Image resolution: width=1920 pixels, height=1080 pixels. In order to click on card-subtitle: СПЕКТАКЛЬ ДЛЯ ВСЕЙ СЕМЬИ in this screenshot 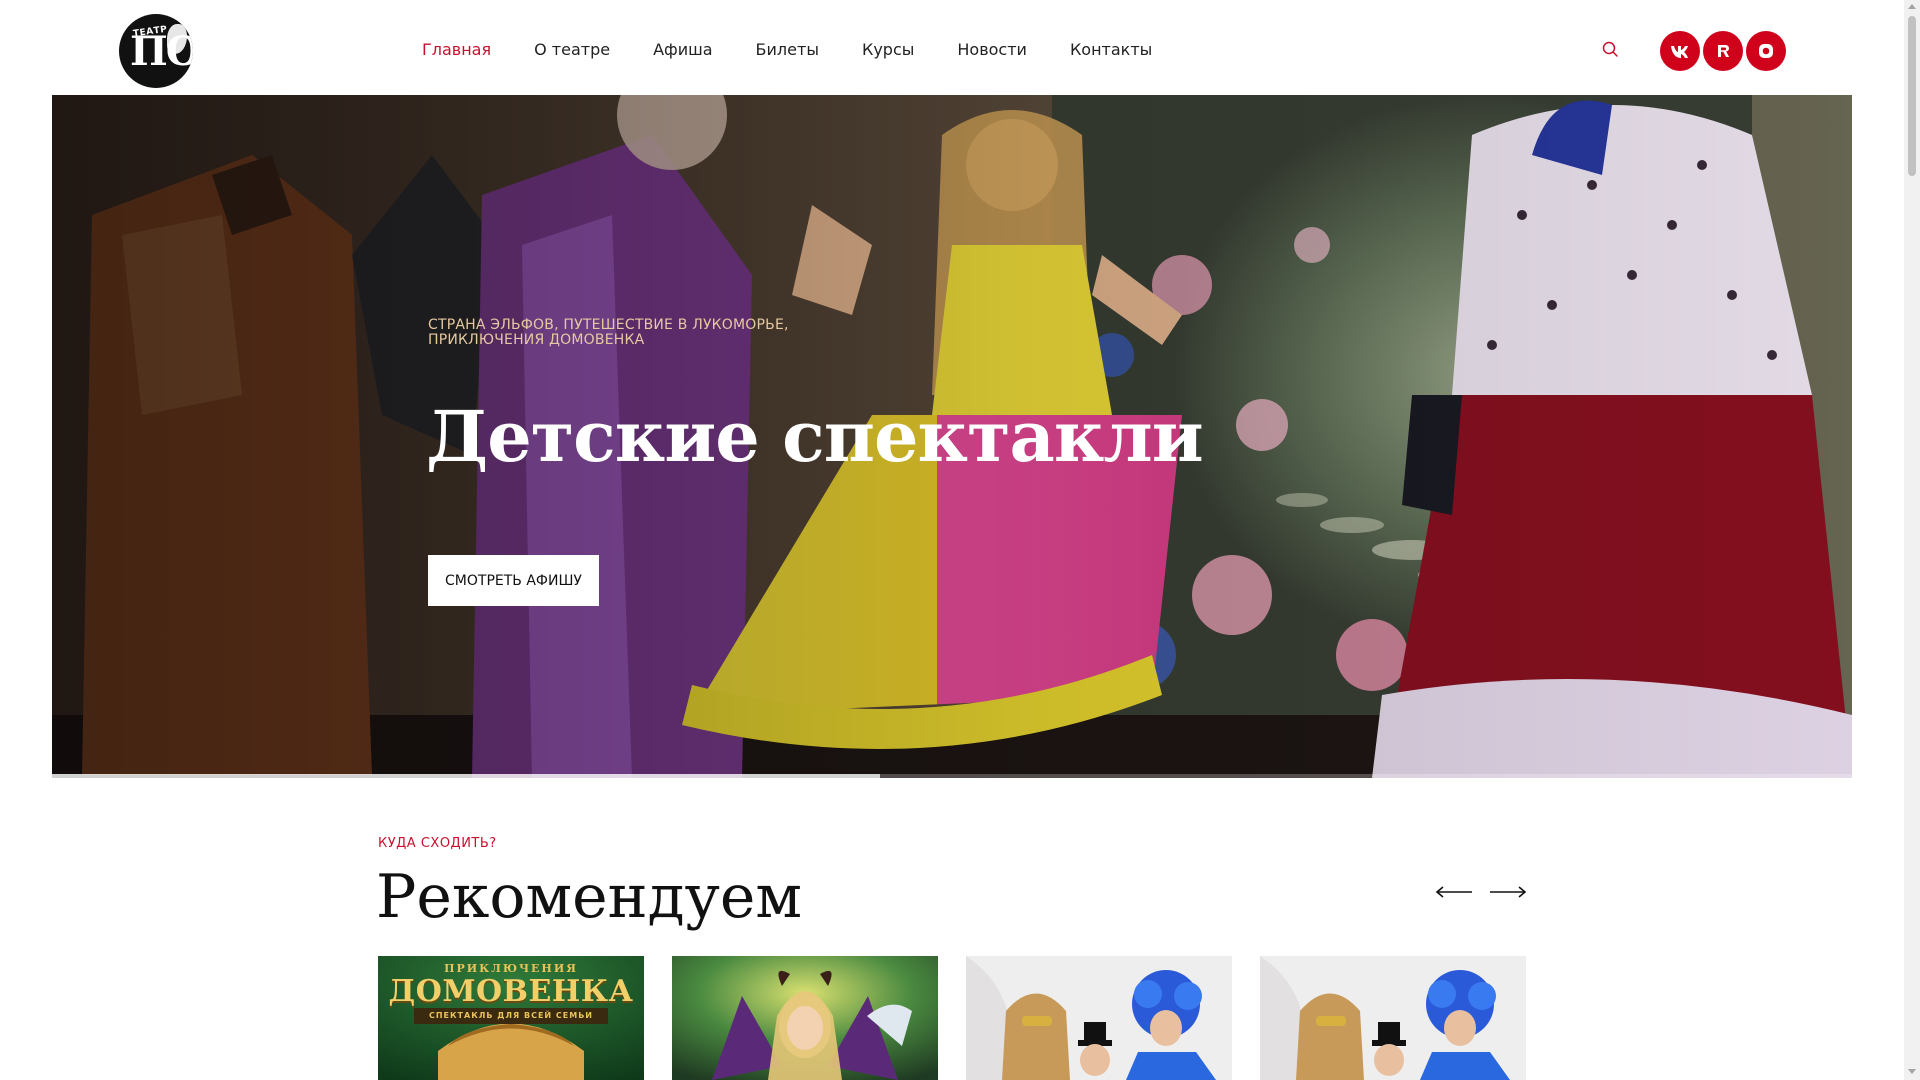, I will do `click(511, 1016)`.